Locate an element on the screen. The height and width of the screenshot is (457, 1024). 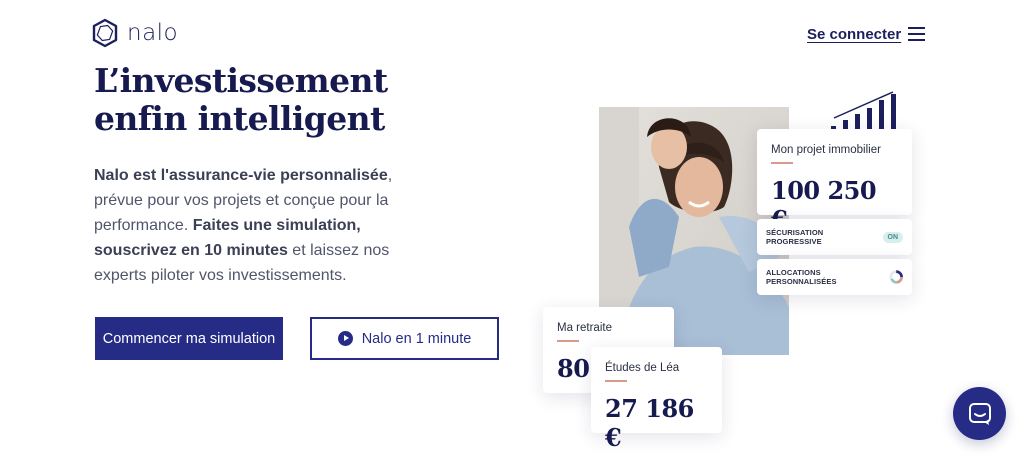
card-alloc-label: ALLOCATIONS PERSONNALISÉES is located at coordinates (801, 277).